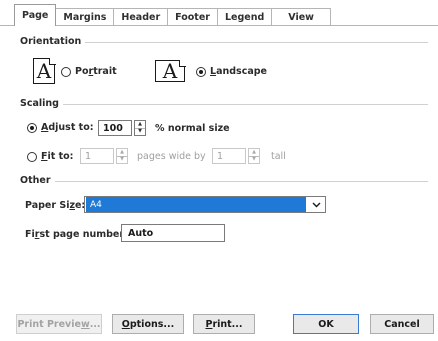  Describe the element at coordinates (252, 42) in the screenshot. I see `orientation-divider` at that location.